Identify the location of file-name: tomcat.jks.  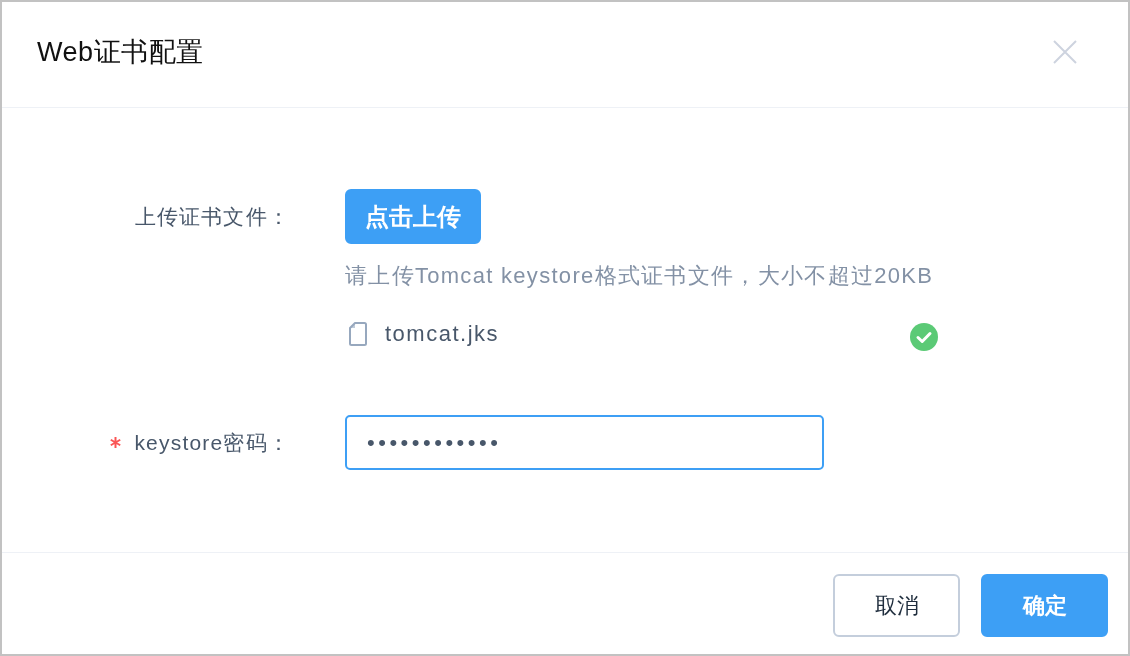
(442, 334).